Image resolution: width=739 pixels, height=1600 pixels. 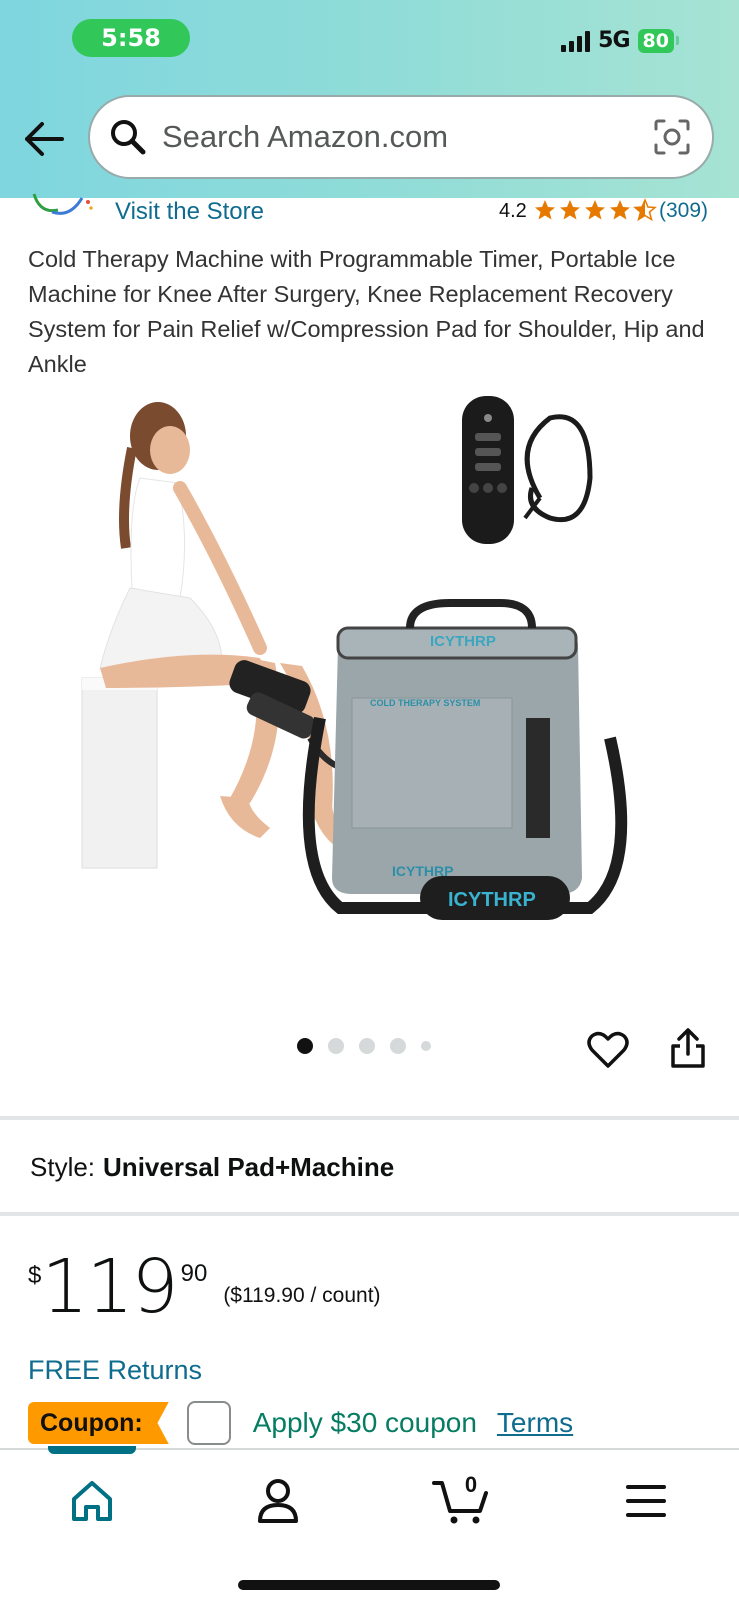 I want to click on store-rating-row: Visit the Store 4.2 (309), so click(x=369, y=210).